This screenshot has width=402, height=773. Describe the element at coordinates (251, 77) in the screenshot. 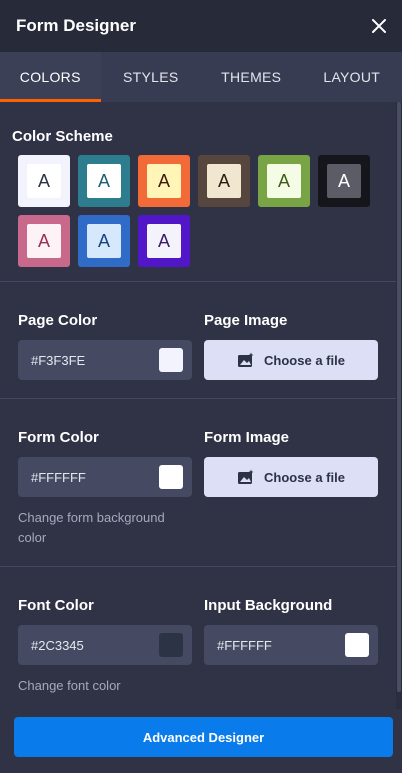

I see `tab-themes: THEMES` at that location.